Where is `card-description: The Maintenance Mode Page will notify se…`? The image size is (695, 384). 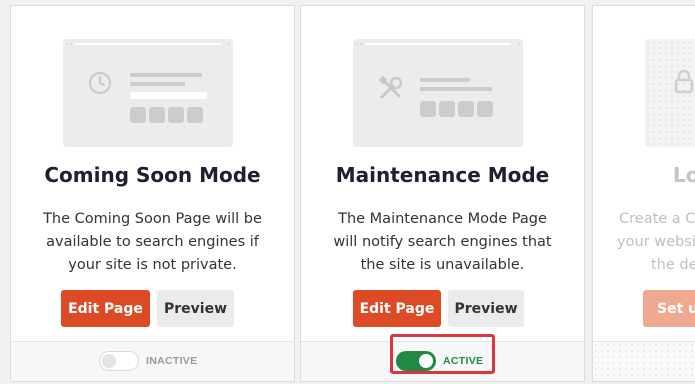
card-description: The Maintenance Mode Page will notify se… is located at coordinates (442, 242).